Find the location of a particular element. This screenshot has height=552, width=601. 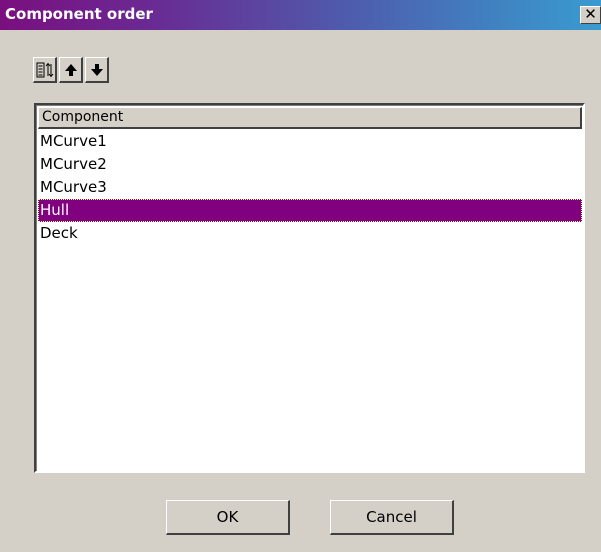

window-title: Component order is located at coordinates (79, 14).